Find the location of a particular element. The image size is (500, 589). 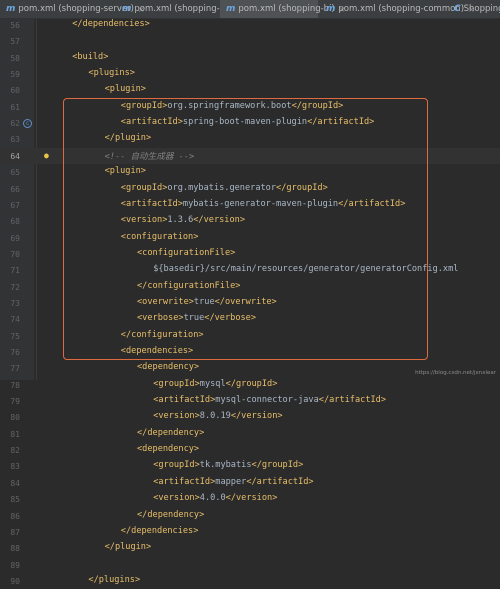

tab-label: pom.xml (shopping-common) is located at coordinates (401, 9).